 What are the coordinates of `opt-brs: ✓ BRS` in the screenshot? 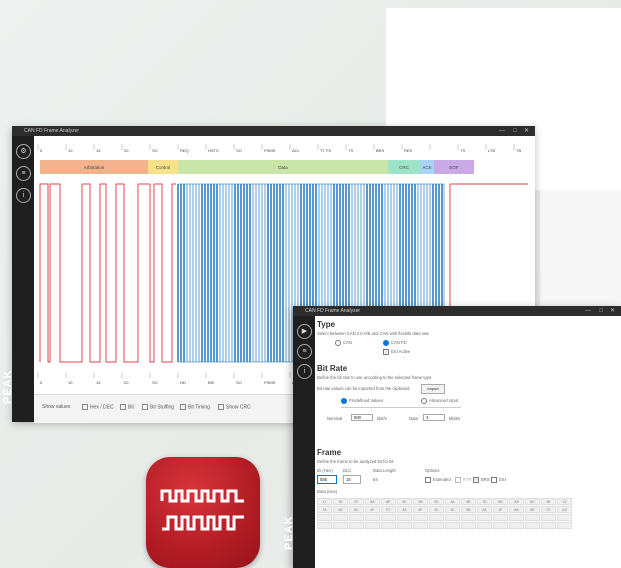 It's located at (481, 480).